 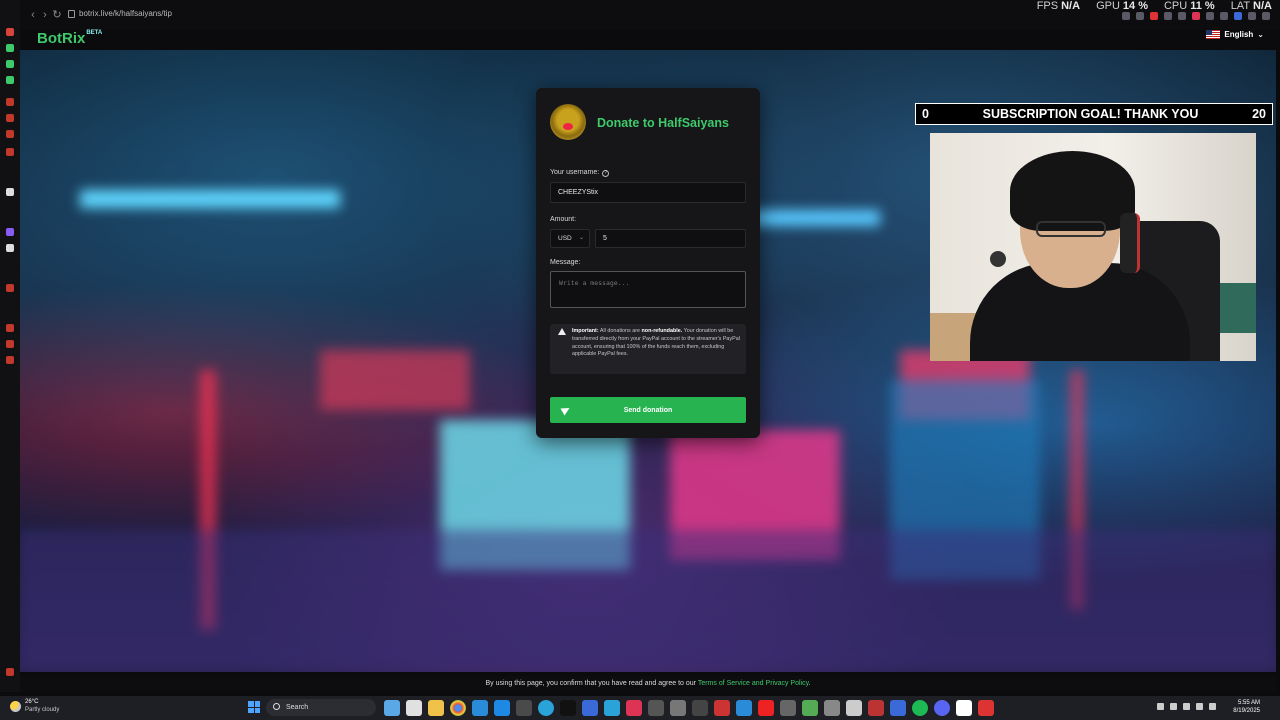 What do you see at coordinates (689, 708) in the screenshot?
I see `taskbar-apps` at bounding box center [689, 708].